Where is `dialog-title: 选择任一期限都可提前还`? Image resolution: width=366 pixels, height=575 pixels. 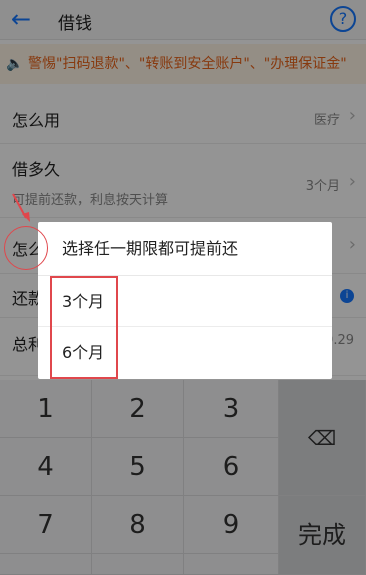 dialog-title: 选择任一期限都可提前还 is located at coordinates (185, 249).